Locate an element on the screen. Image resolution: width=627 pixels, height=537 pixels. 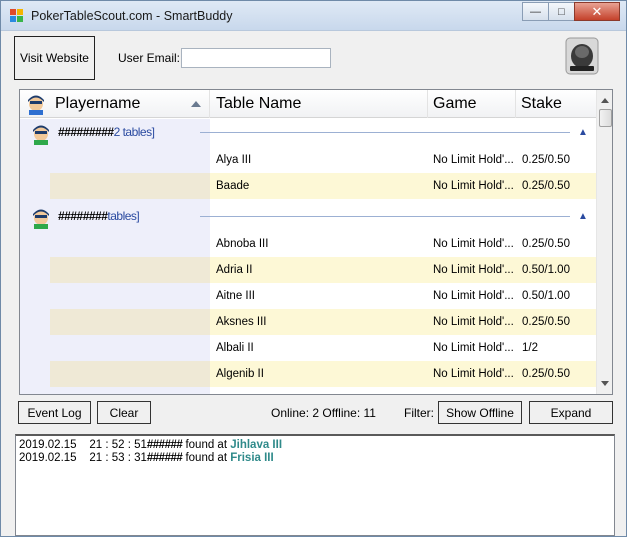
row-table-name: Algenib II is located at coordinates (240, 374).